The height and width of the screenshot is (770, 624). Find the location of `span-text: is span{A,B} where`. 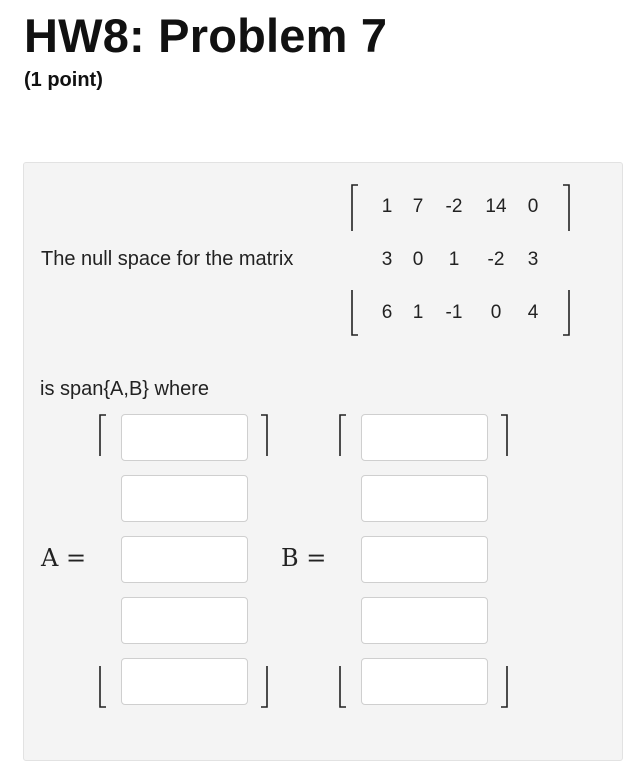

span-text: is span{A,B} where is located at coordinates (124, 389).